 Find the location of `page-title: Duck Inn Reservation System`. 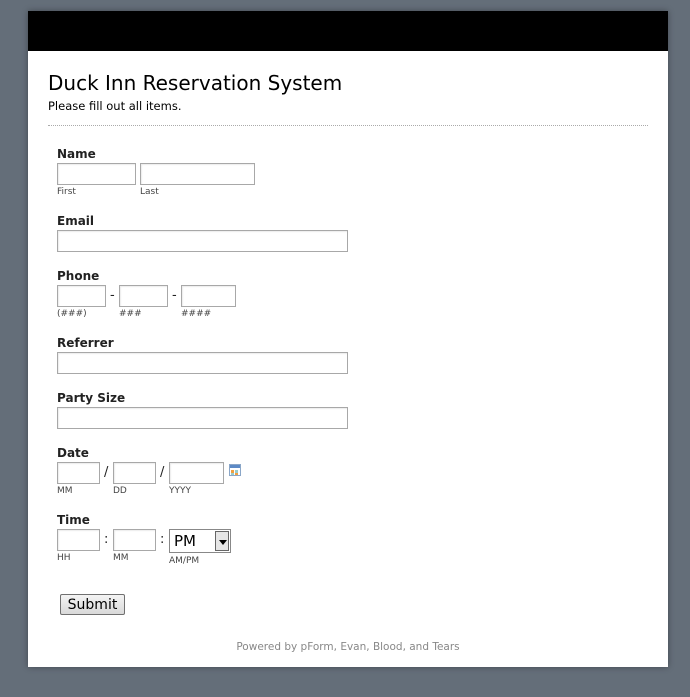

page-title: Duck Inn Reservation System is located at coordinates (195, 83).